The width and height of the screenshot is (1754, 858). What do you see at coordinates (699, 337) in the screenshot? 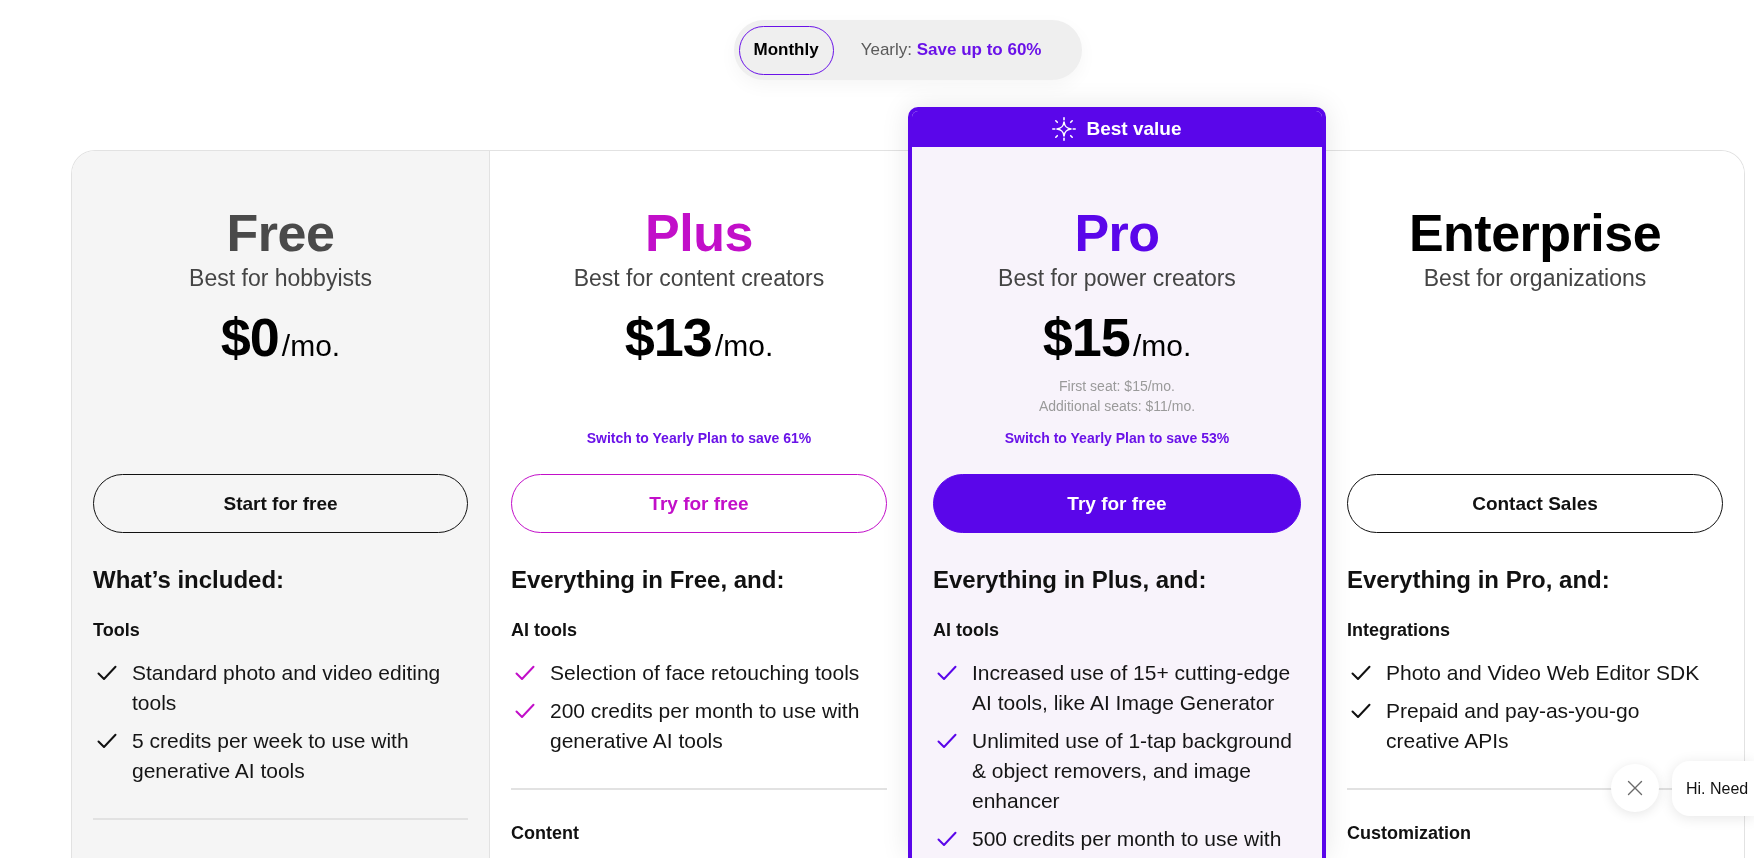
I see `plan-price: $13/mo.` at bounding box center [699, 337].